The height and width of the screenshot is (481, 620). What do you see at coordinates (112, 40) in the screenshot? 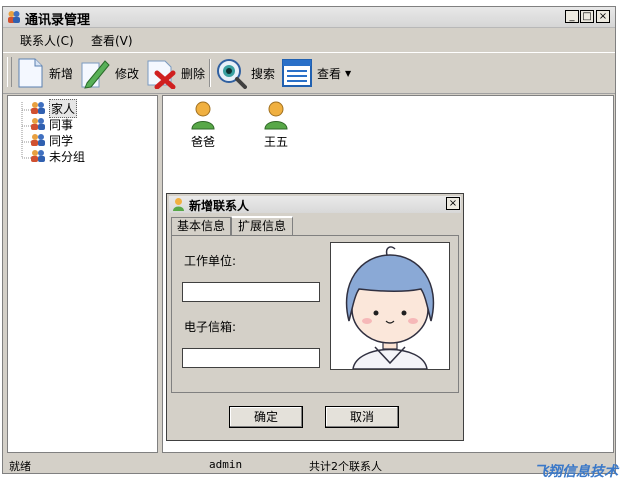
I see `menu-view: 查看(V)` at bounding box center [112, 40].